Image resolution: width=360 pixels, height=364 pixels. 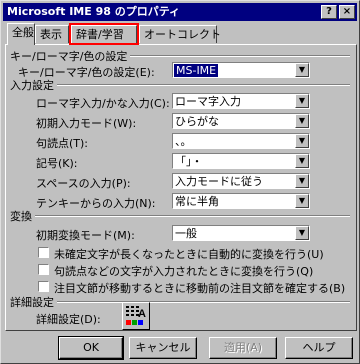 What do you see at coordinates (196, 70) in the screenshot?
I see `key-settings-value: MS-IME` at bounding box center [196, 70].